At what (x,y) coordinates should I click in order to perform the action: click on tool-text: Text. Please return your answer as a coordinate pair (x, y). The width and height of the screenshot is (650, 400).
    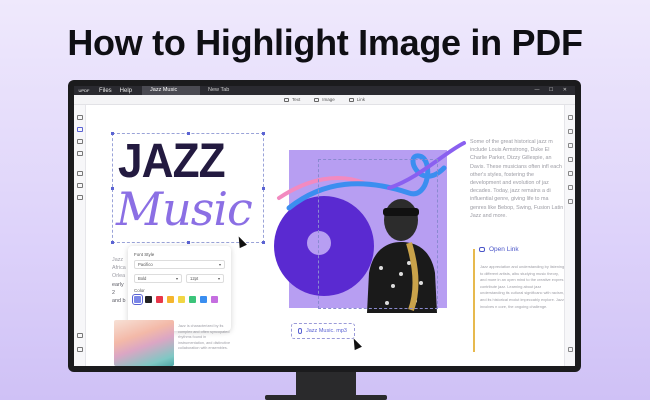
    Looking at the image, I should click on (292, 99).